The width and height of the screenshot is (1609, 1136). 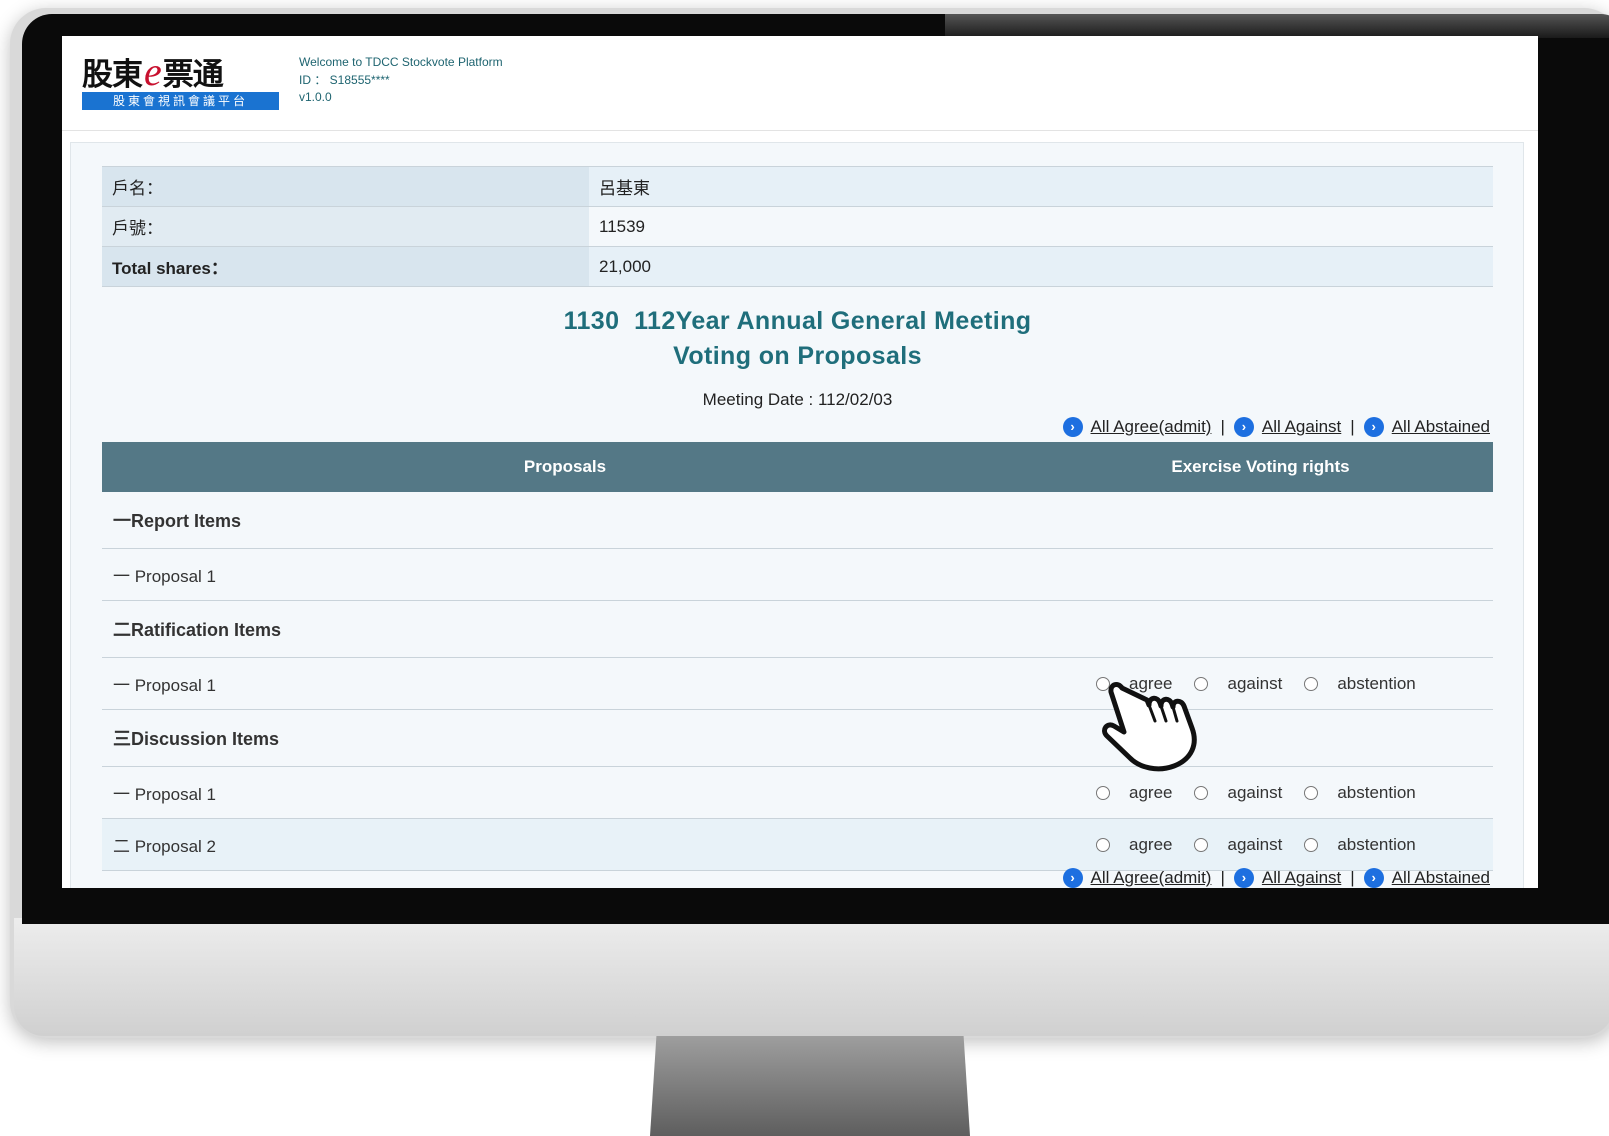 I want to click on vote-options: agree against abstention, so click(x=1267, y=844).